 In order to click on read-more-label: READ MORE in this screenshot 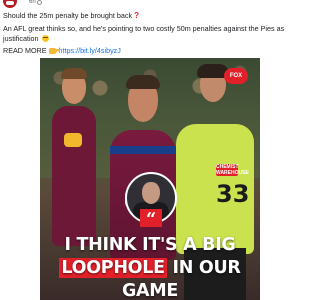, I will do `click(25, 50)`.